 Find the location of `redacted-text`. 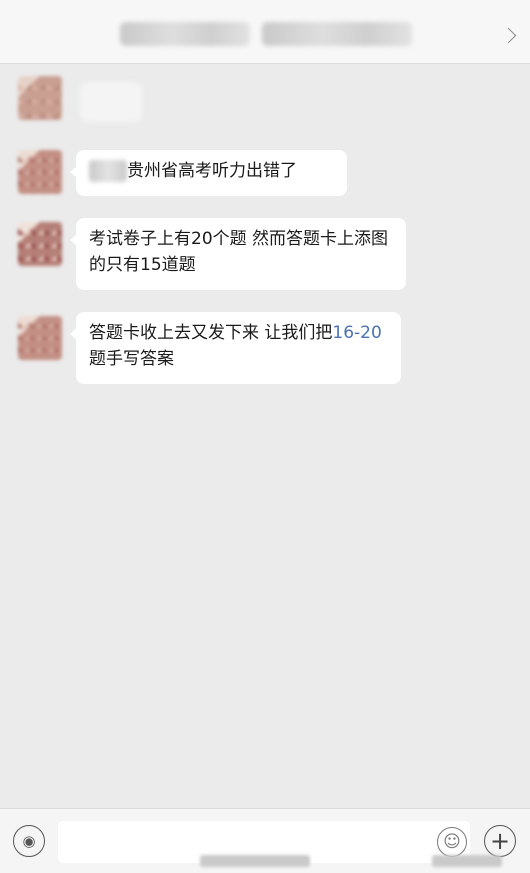

redacted-text is located at coordinates (108, 171).